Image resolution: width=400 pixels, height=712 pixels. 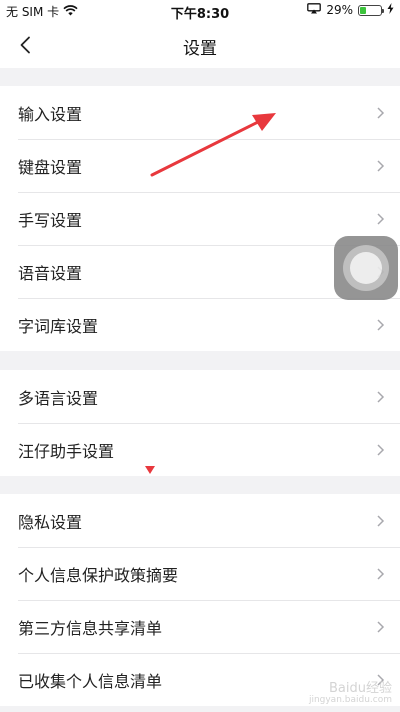 I want to click on charging-bolt-icon, so click(x=390, y=10).